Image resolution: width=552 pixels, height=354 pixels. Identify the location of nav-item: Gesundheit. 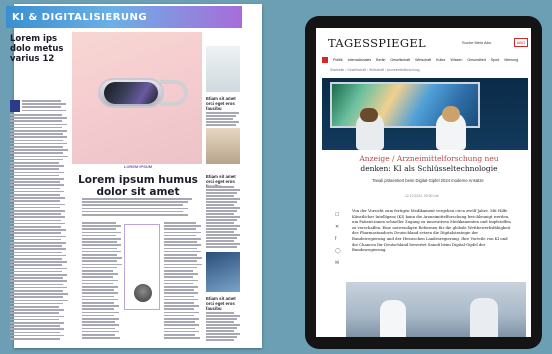
(476, 60).